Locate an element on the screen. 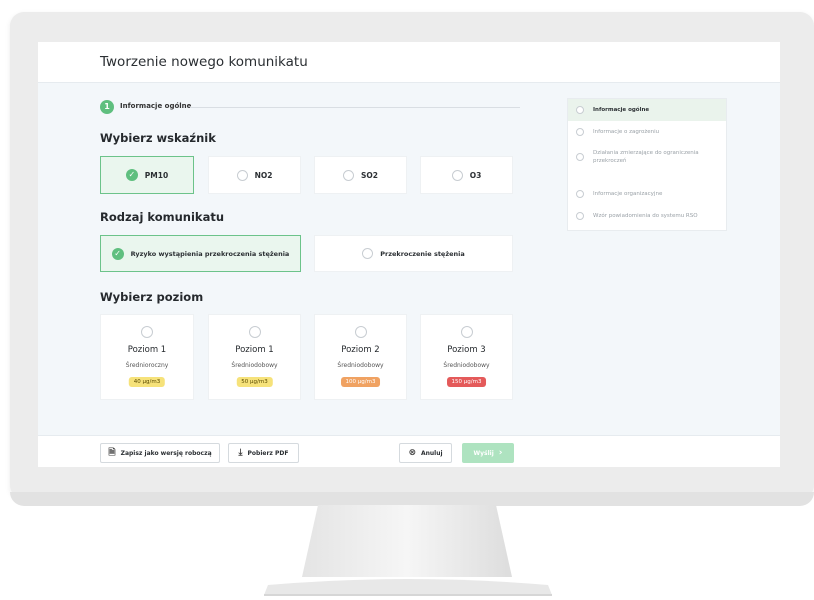  level-option-1-annual: Poziom 1 Średnioroczny 40 µg/m3 is located at coordinates (147, 357).